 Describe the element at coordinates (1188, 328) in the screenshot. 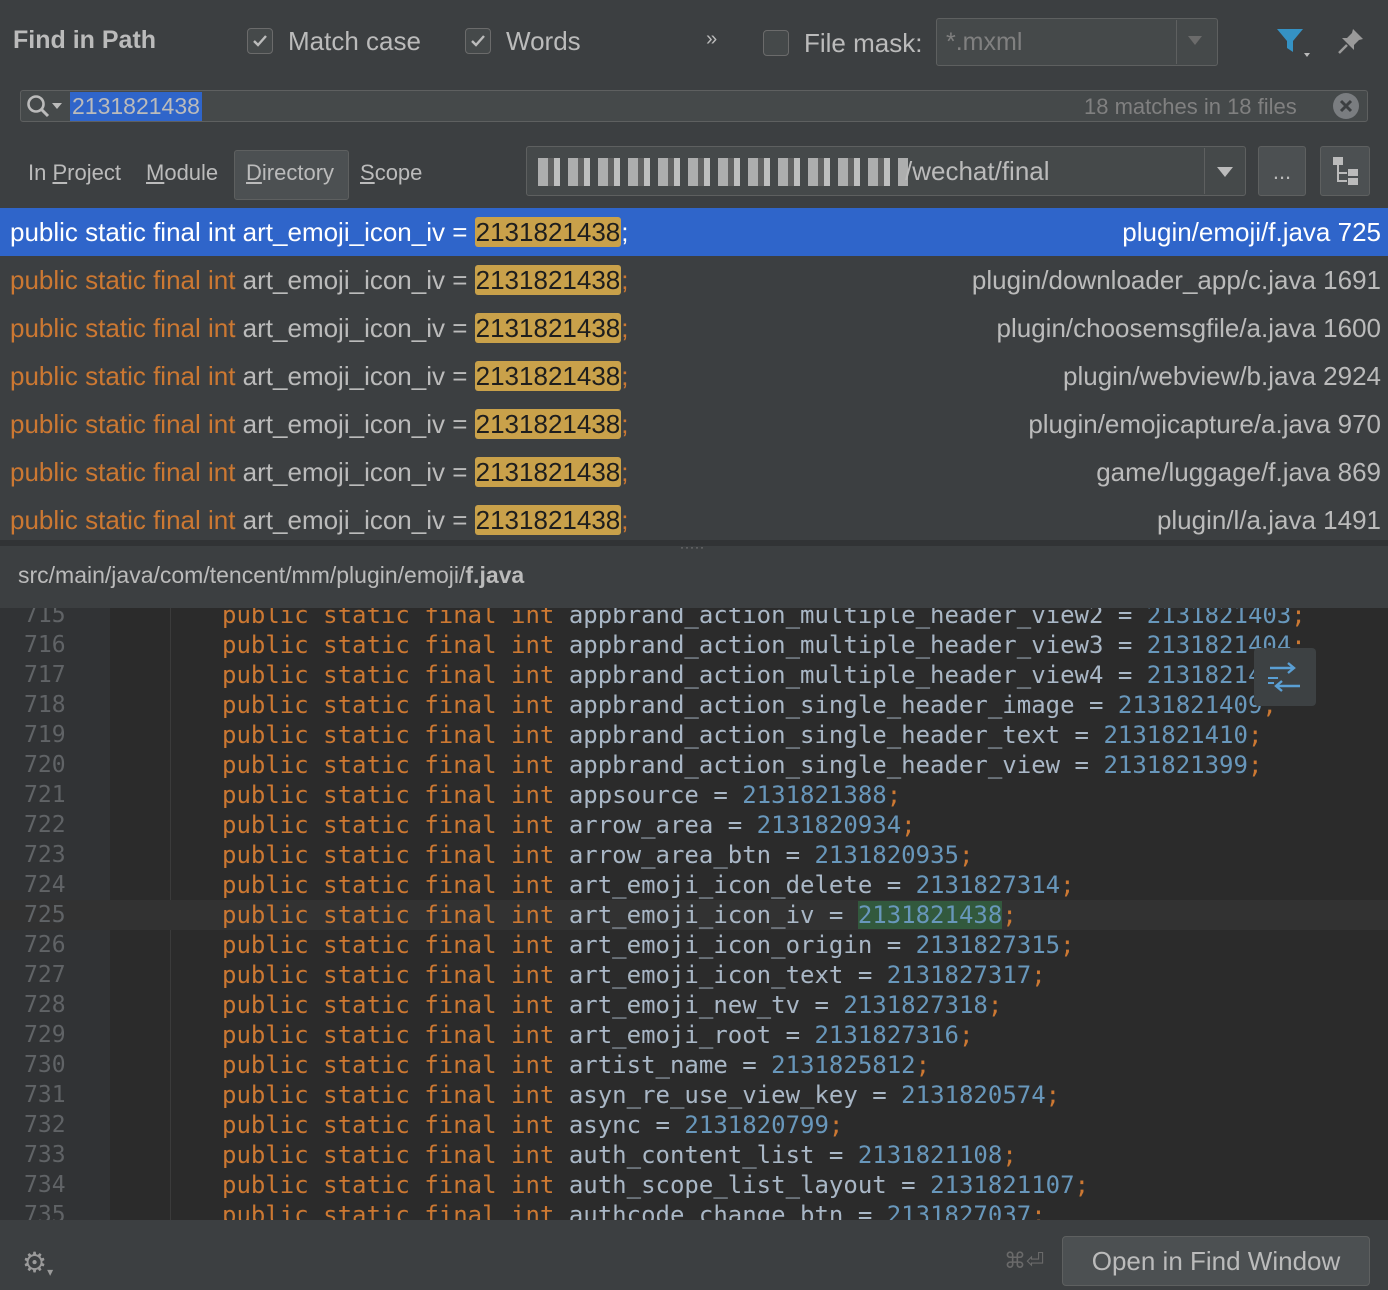

I see `result-file: plugin/choosemsgfile/a.java 1600` at that location.